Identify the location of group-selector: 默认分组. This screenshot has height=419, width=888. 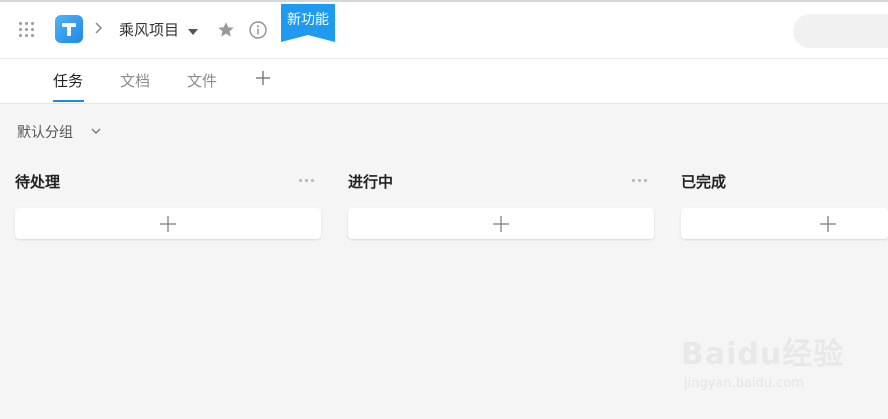
(59, 132).